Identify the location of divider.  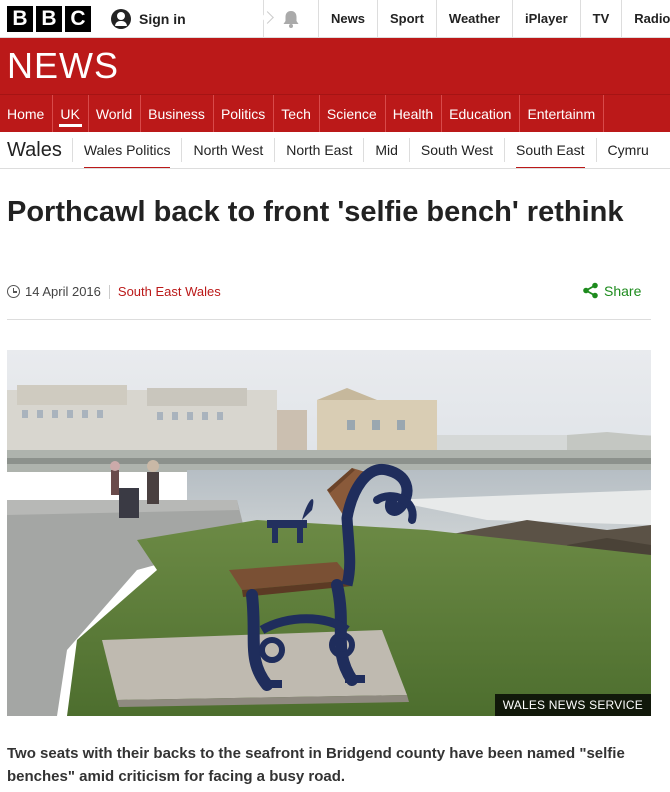
(329, 319).